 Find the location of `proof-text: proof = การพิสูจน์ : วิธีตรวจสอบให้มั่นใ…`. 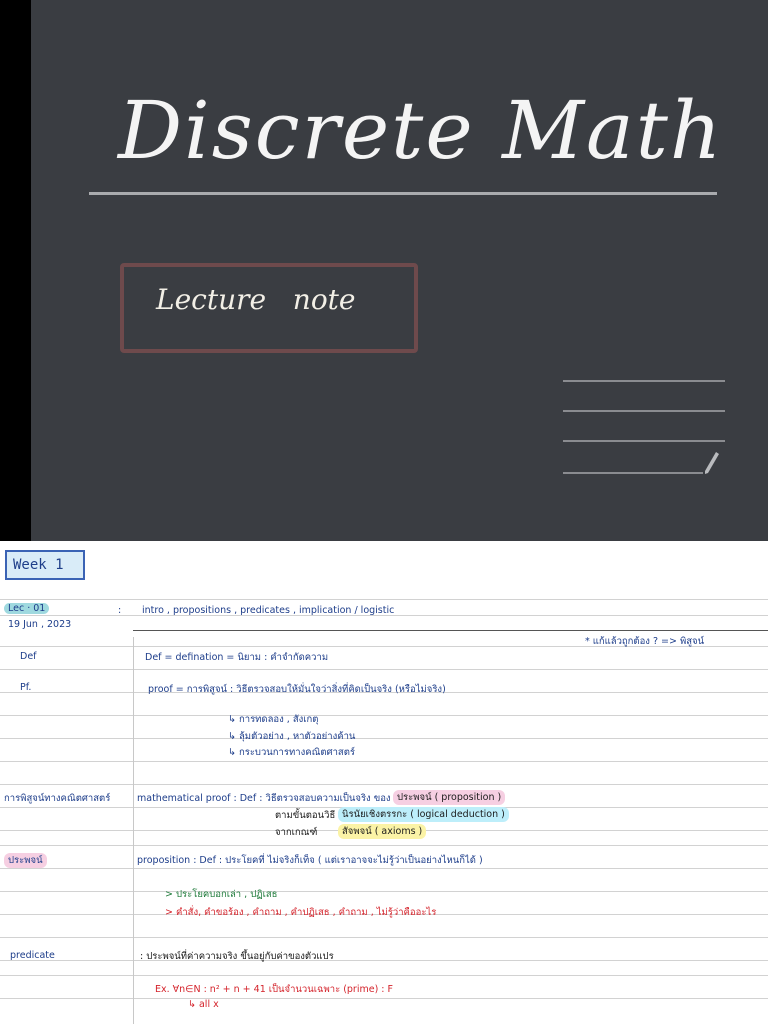

proof-text: proof = การพิสูจน์ : วิธีตรวจสอบให้มั่นใ… is located at coordinates (297, 689).